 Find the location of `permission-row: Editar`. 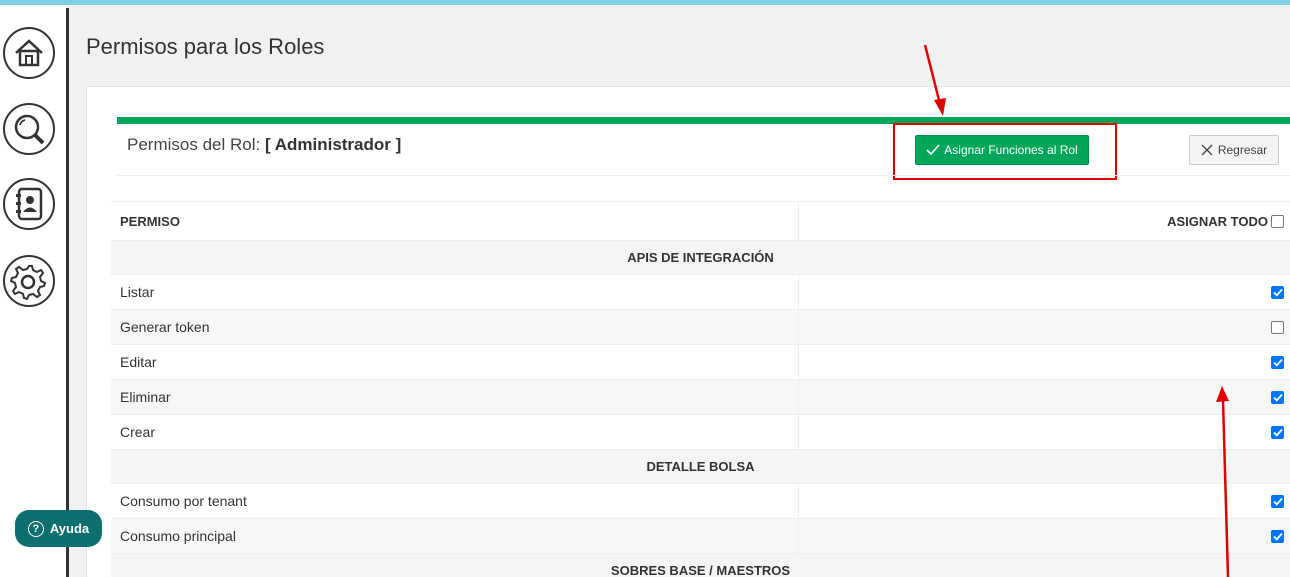

permission-row: Editar is located at coordinates (700, 362).